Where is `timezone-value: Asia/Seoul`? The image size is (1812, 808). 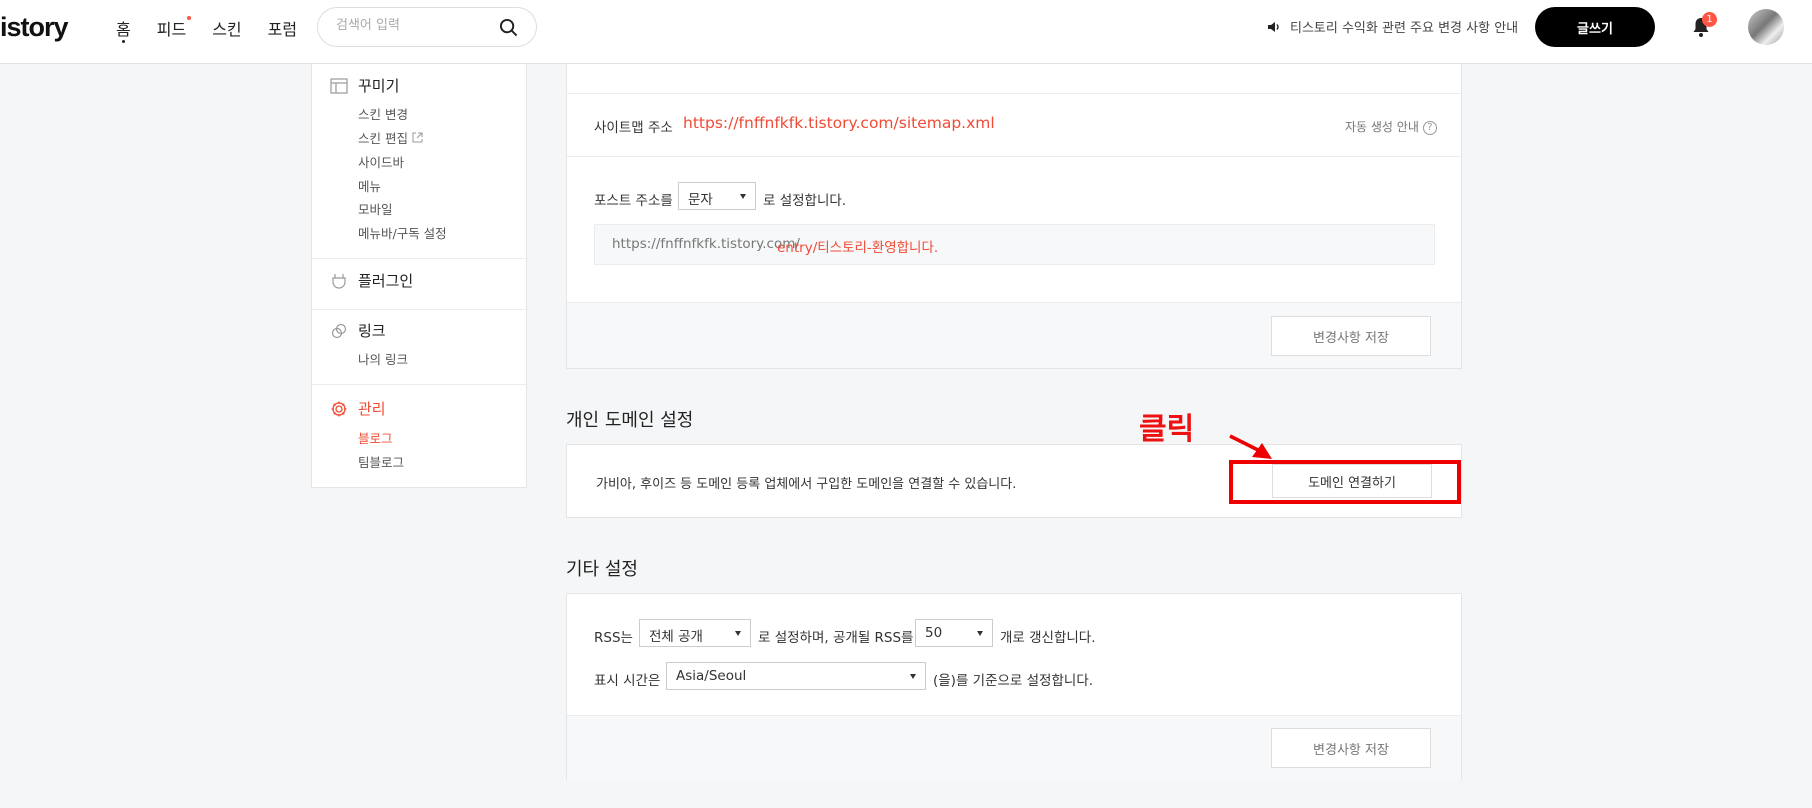
timezone-value: Asia/Seoul is located at coordinates (711, 676).